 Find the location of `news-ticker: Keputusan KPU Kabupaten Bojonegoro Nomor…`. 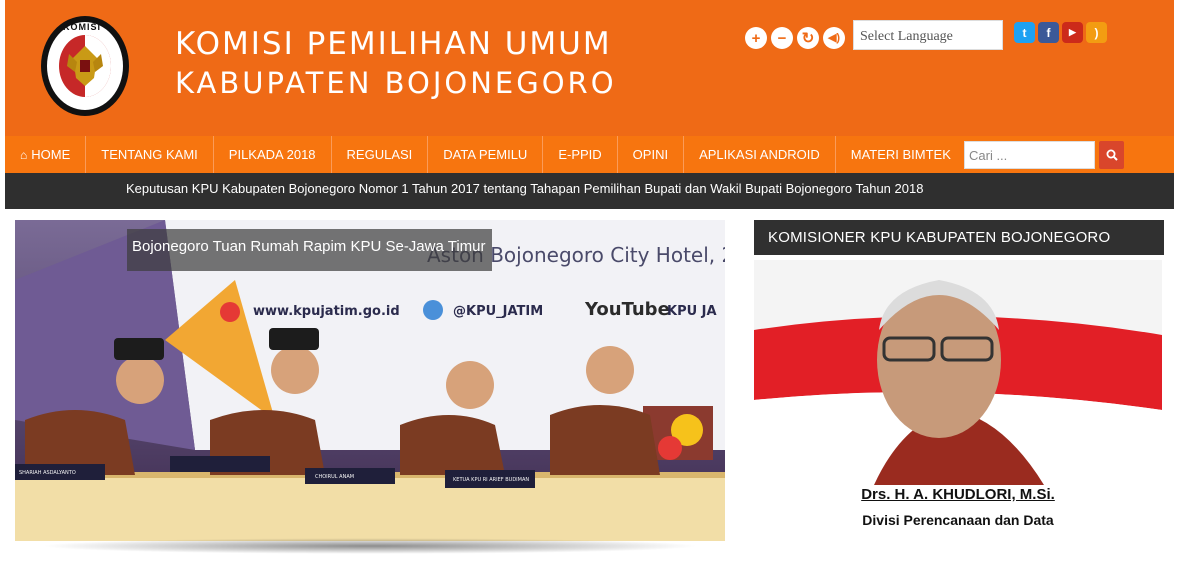

news-ticker: Keputusan KPU Kabupaten Bojonegoro Nomor… is located at coordinates (589, 191).